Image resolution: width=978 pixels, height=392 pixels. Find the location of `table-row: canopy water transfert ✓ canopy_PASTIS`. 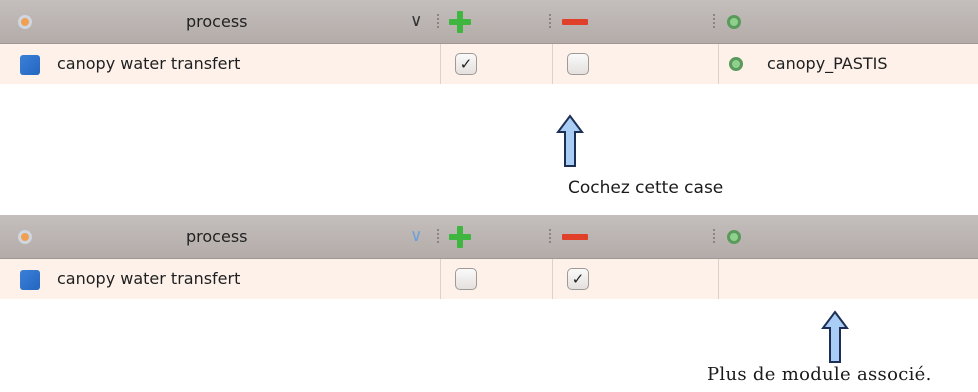

table-row: canopy water transfert ✓ canopy_PASTIS is located at coordinates (489, 64).